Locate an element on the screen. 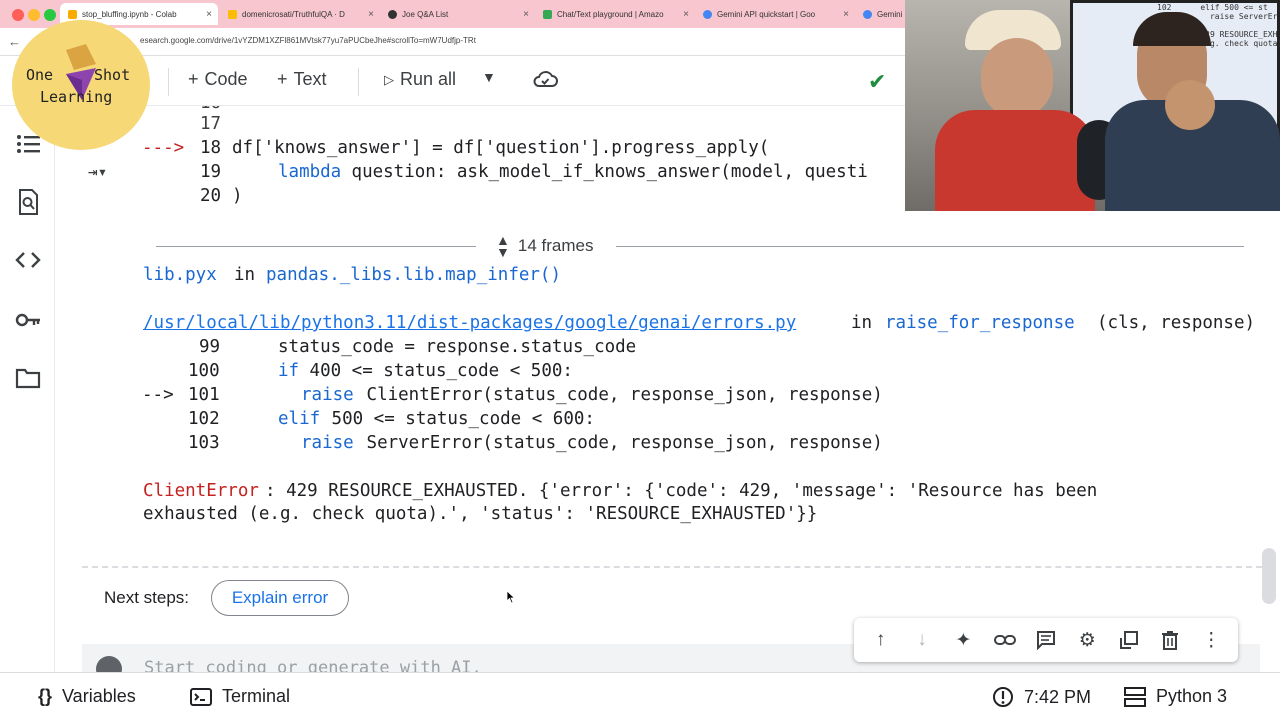 The height and width of the screenshot is (720, 1280). collapse-output-icon: ⇥▾ is located at coordinates (97, 172).